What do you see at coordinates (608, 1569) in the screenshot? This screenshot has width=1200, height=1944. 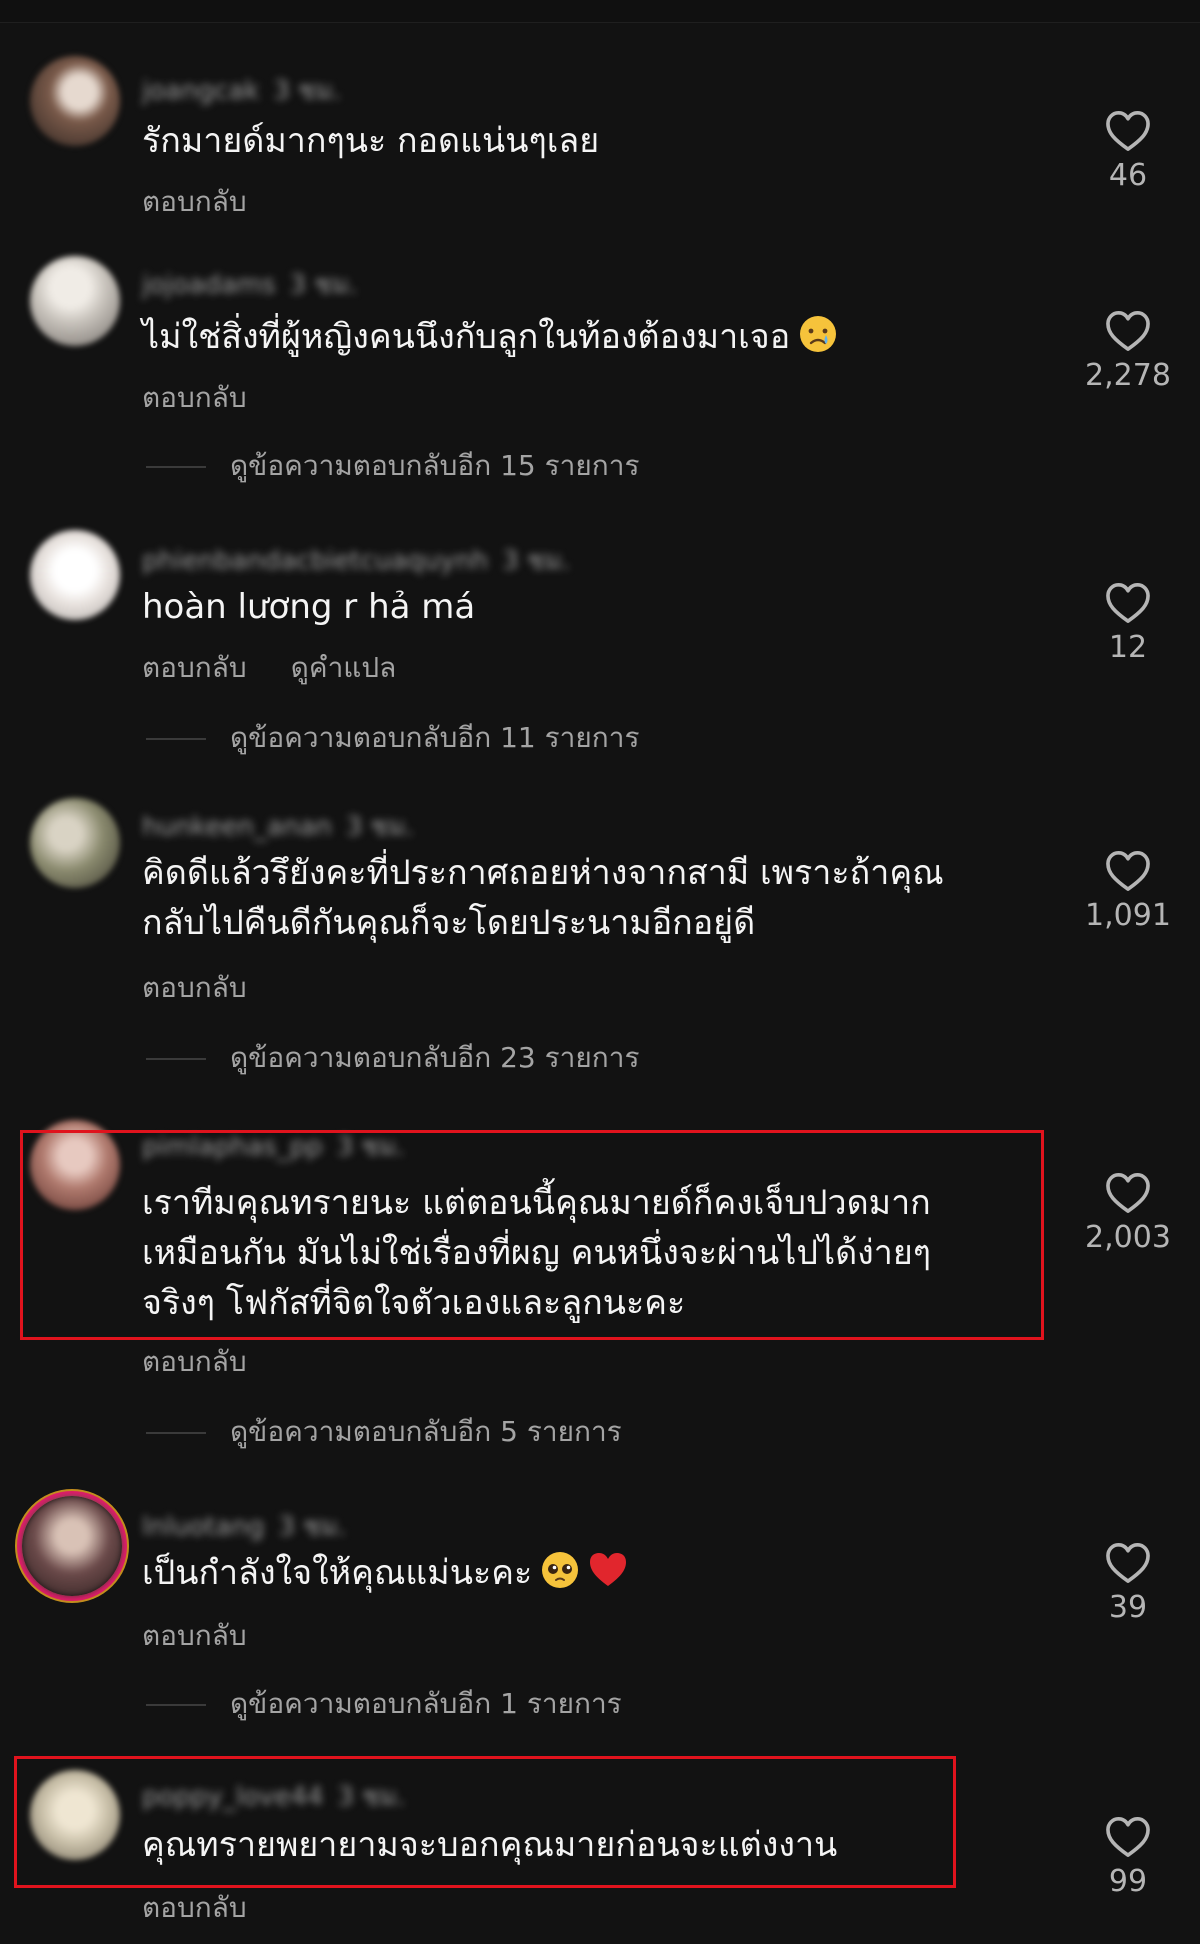 I see `red-heart-emoji` at bounding box center [608, 1569].